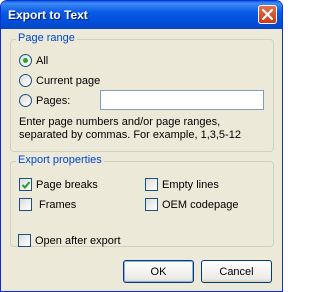  What do you see at coordinates (200, 204) in the screenshot?
I see `oem-codepage-label: OEM codepage` at bounding box center [200, 204].